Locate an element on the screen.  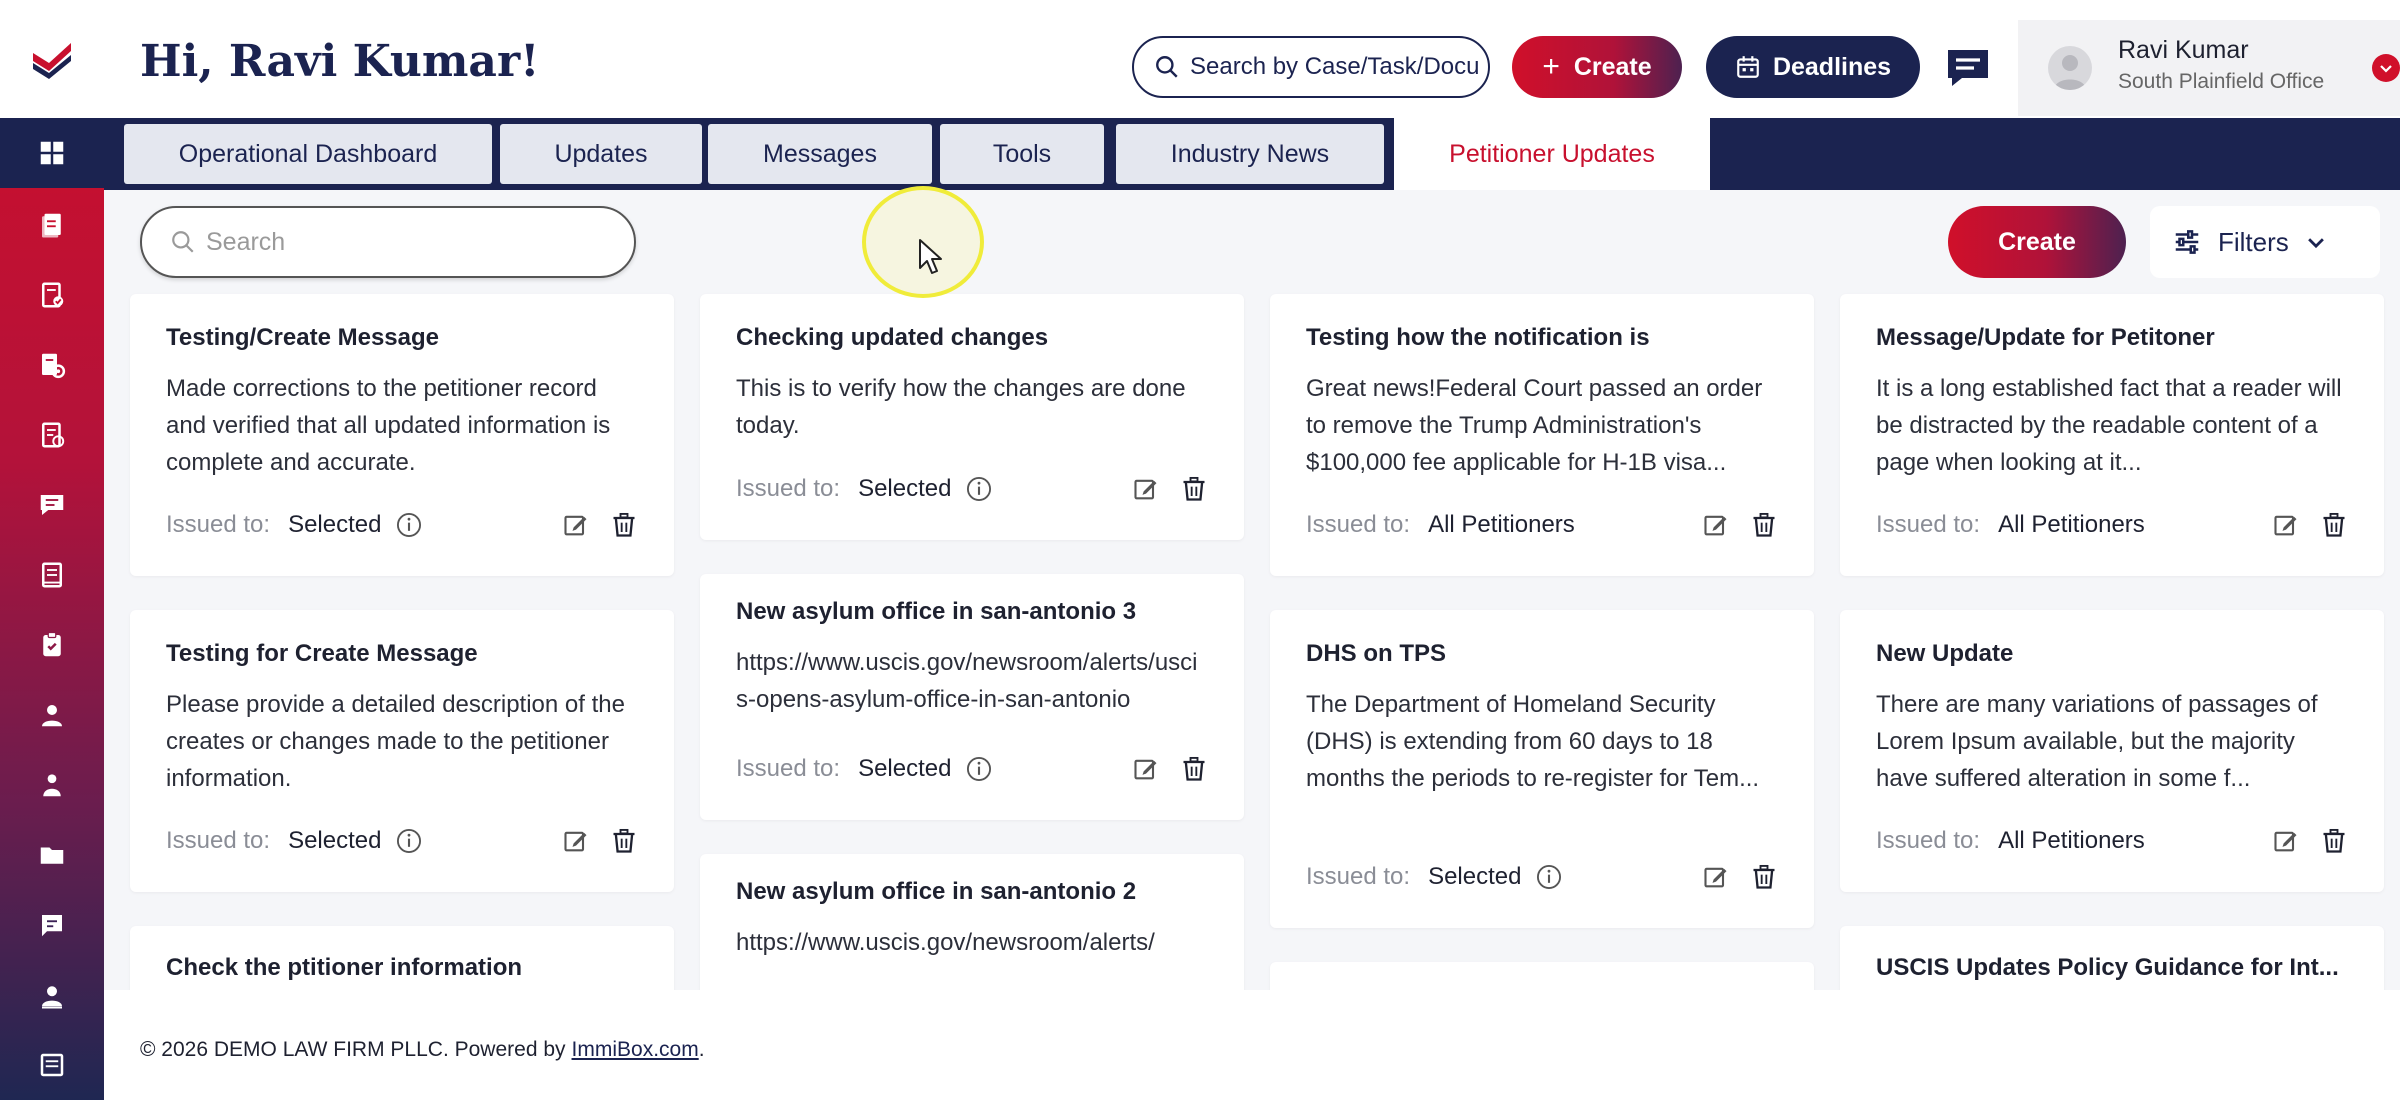
search-input: Search is located at coordinates (388, 242).